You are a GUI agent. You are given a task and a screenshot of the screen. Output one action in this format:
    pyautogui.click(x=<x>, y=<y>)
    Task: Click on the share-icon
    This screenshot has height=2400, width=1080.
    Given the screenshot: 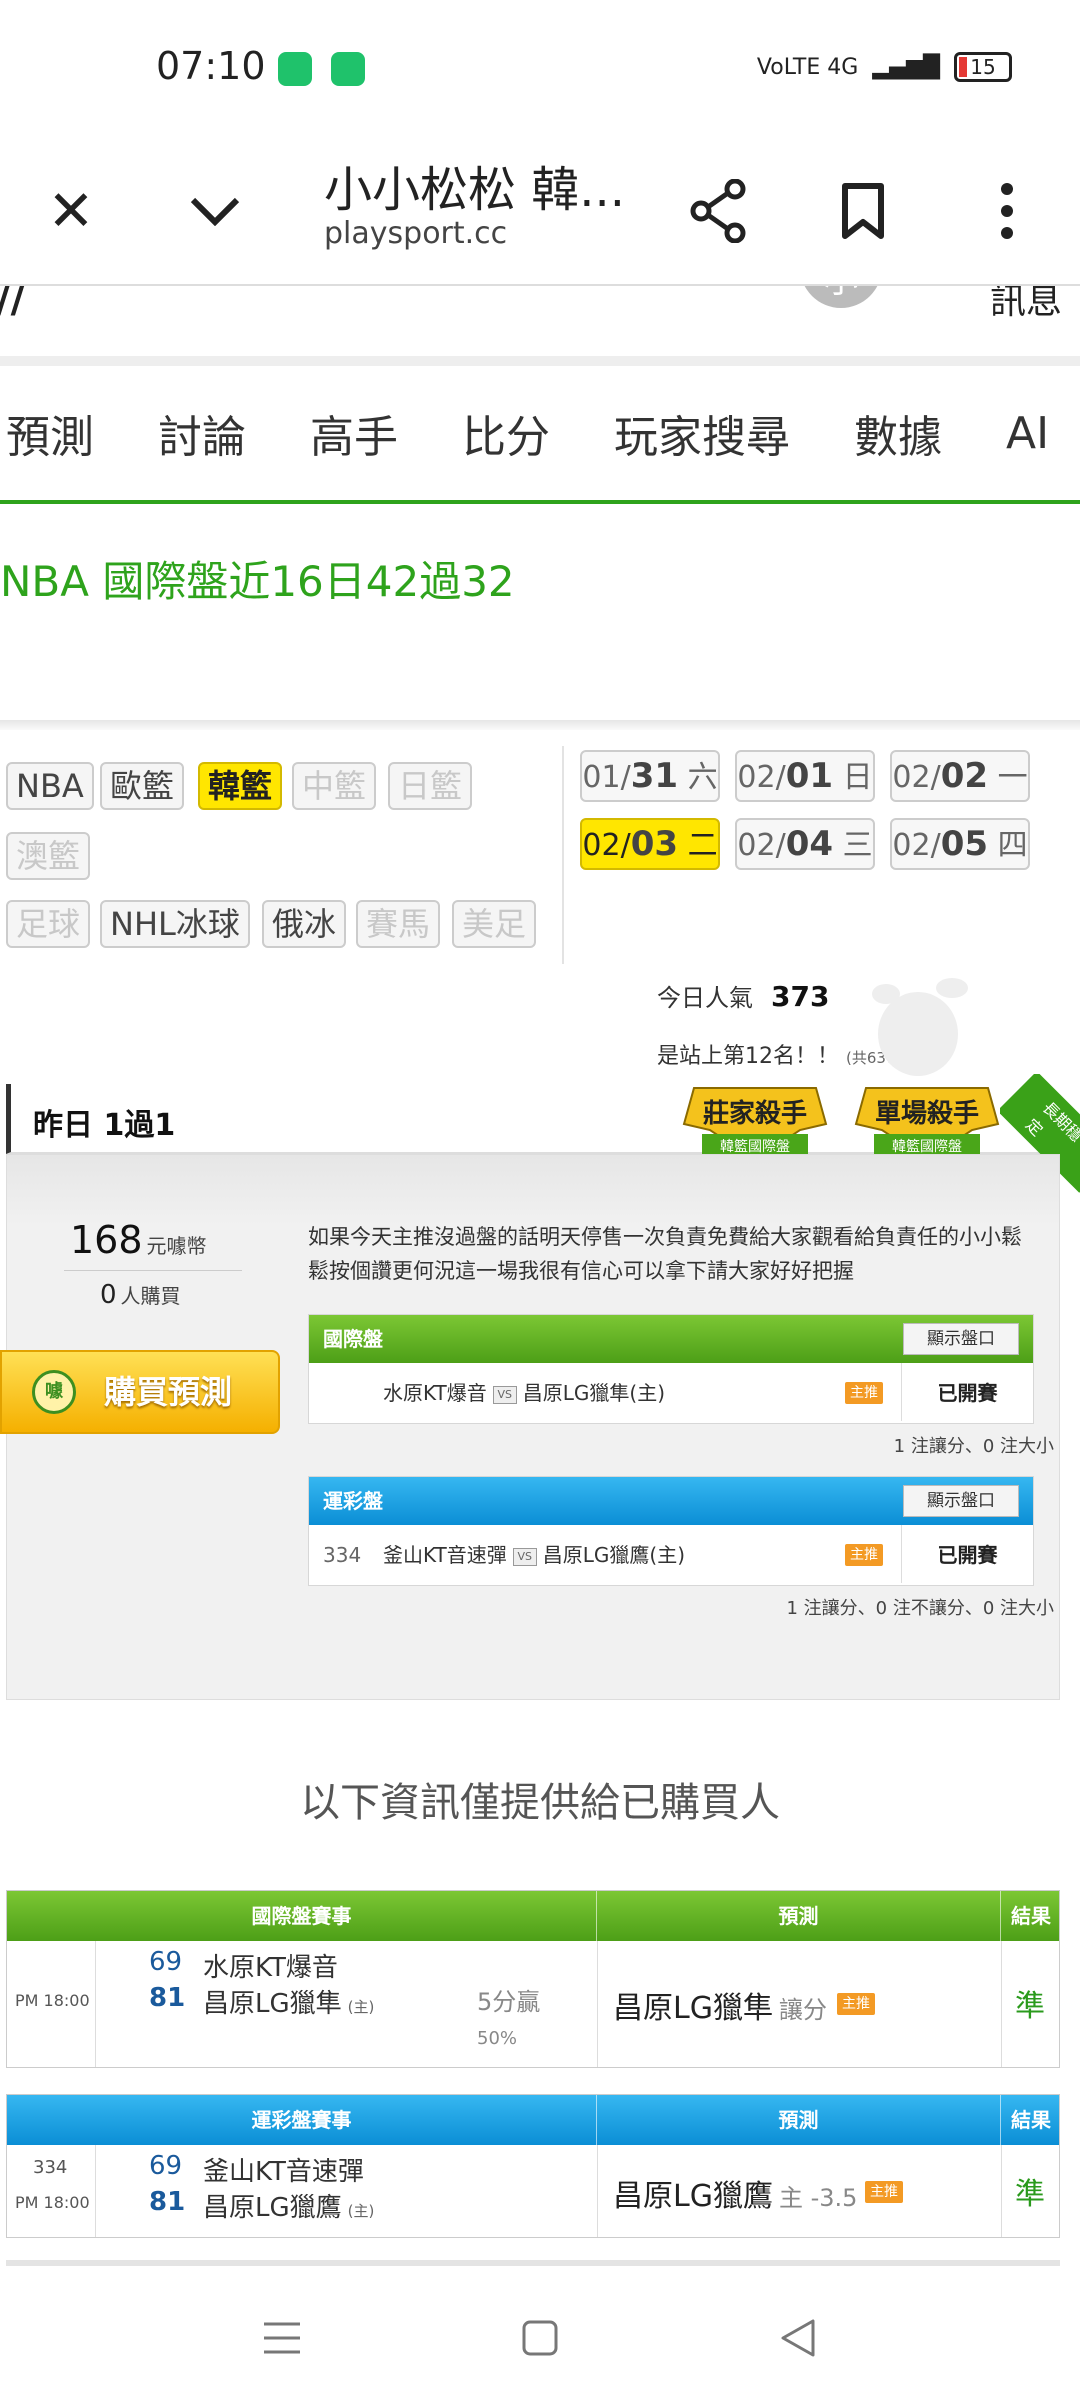 What is the action you would take?
    pyautogui.click(x=719, y=211)
    